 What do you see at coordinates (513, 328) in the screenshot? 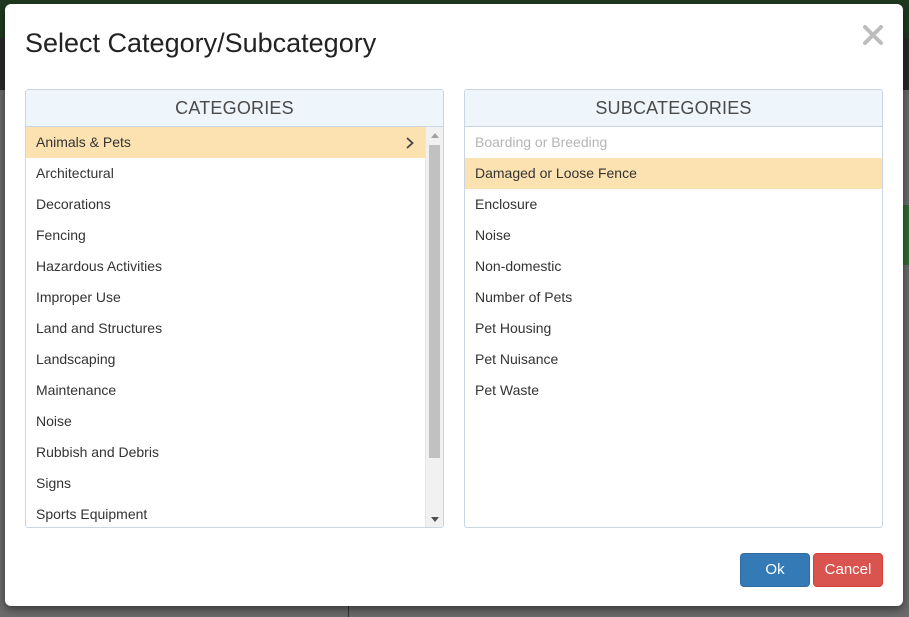
I see `subcategory-item-label: Pet Housing` at bounding box center [513, 328].